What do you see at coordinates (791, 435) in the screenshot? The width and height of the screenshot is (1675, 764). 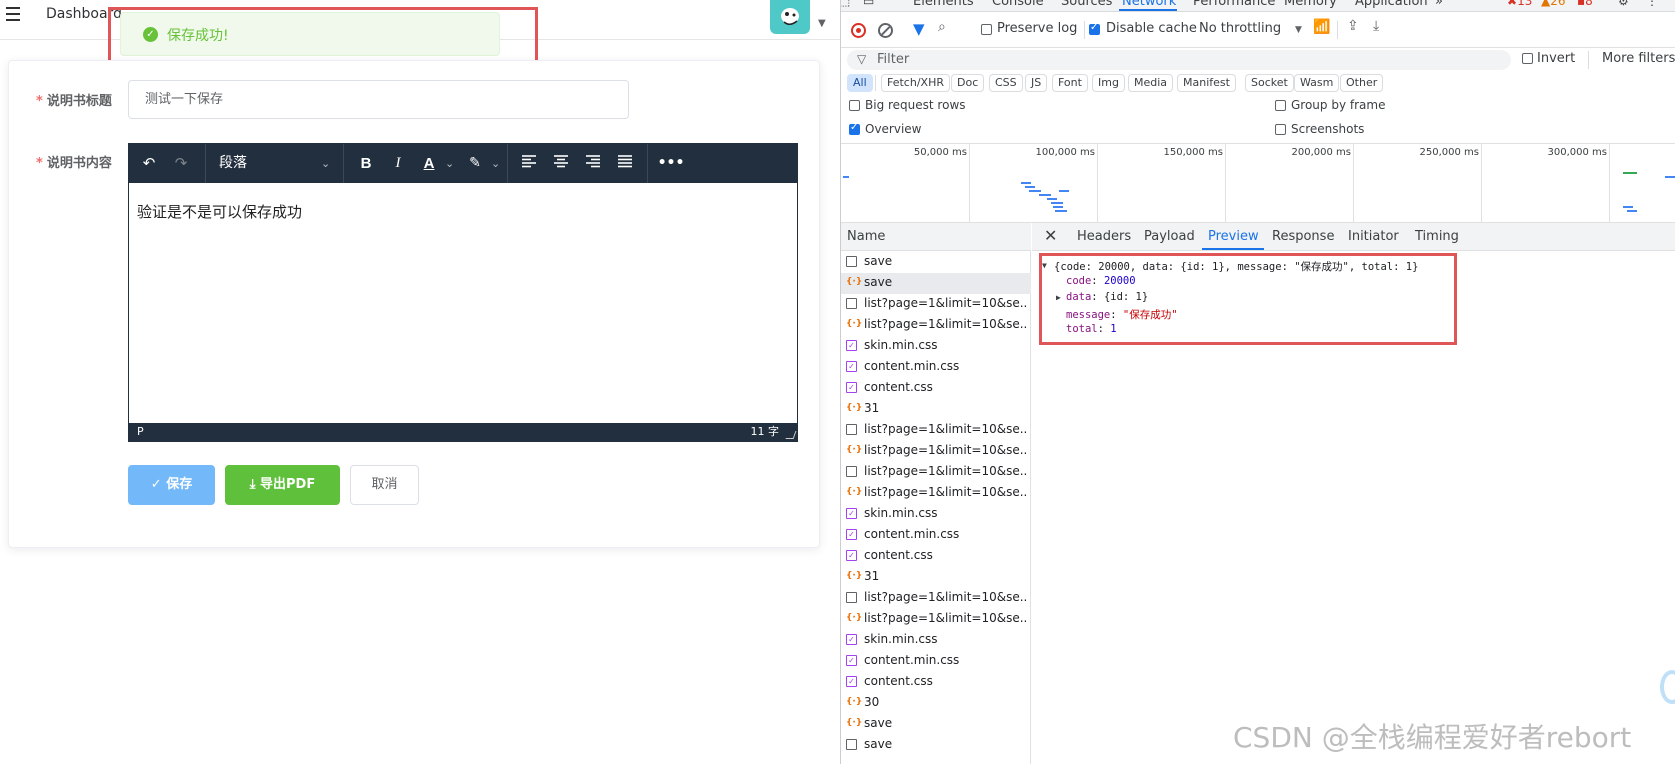 I see `resize-handle-icon` at bounding box center [791, 435].